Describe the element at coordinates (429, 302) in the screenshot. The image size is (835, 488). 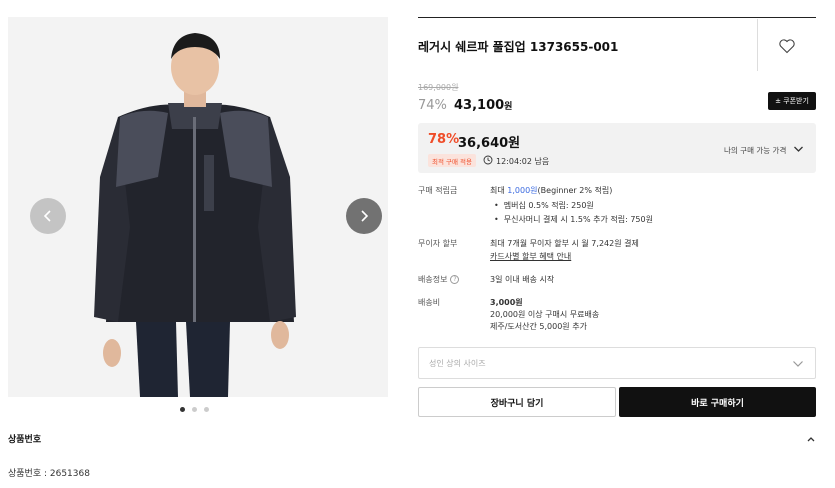
I see `shipping-fee-label: 배송비` at that location.